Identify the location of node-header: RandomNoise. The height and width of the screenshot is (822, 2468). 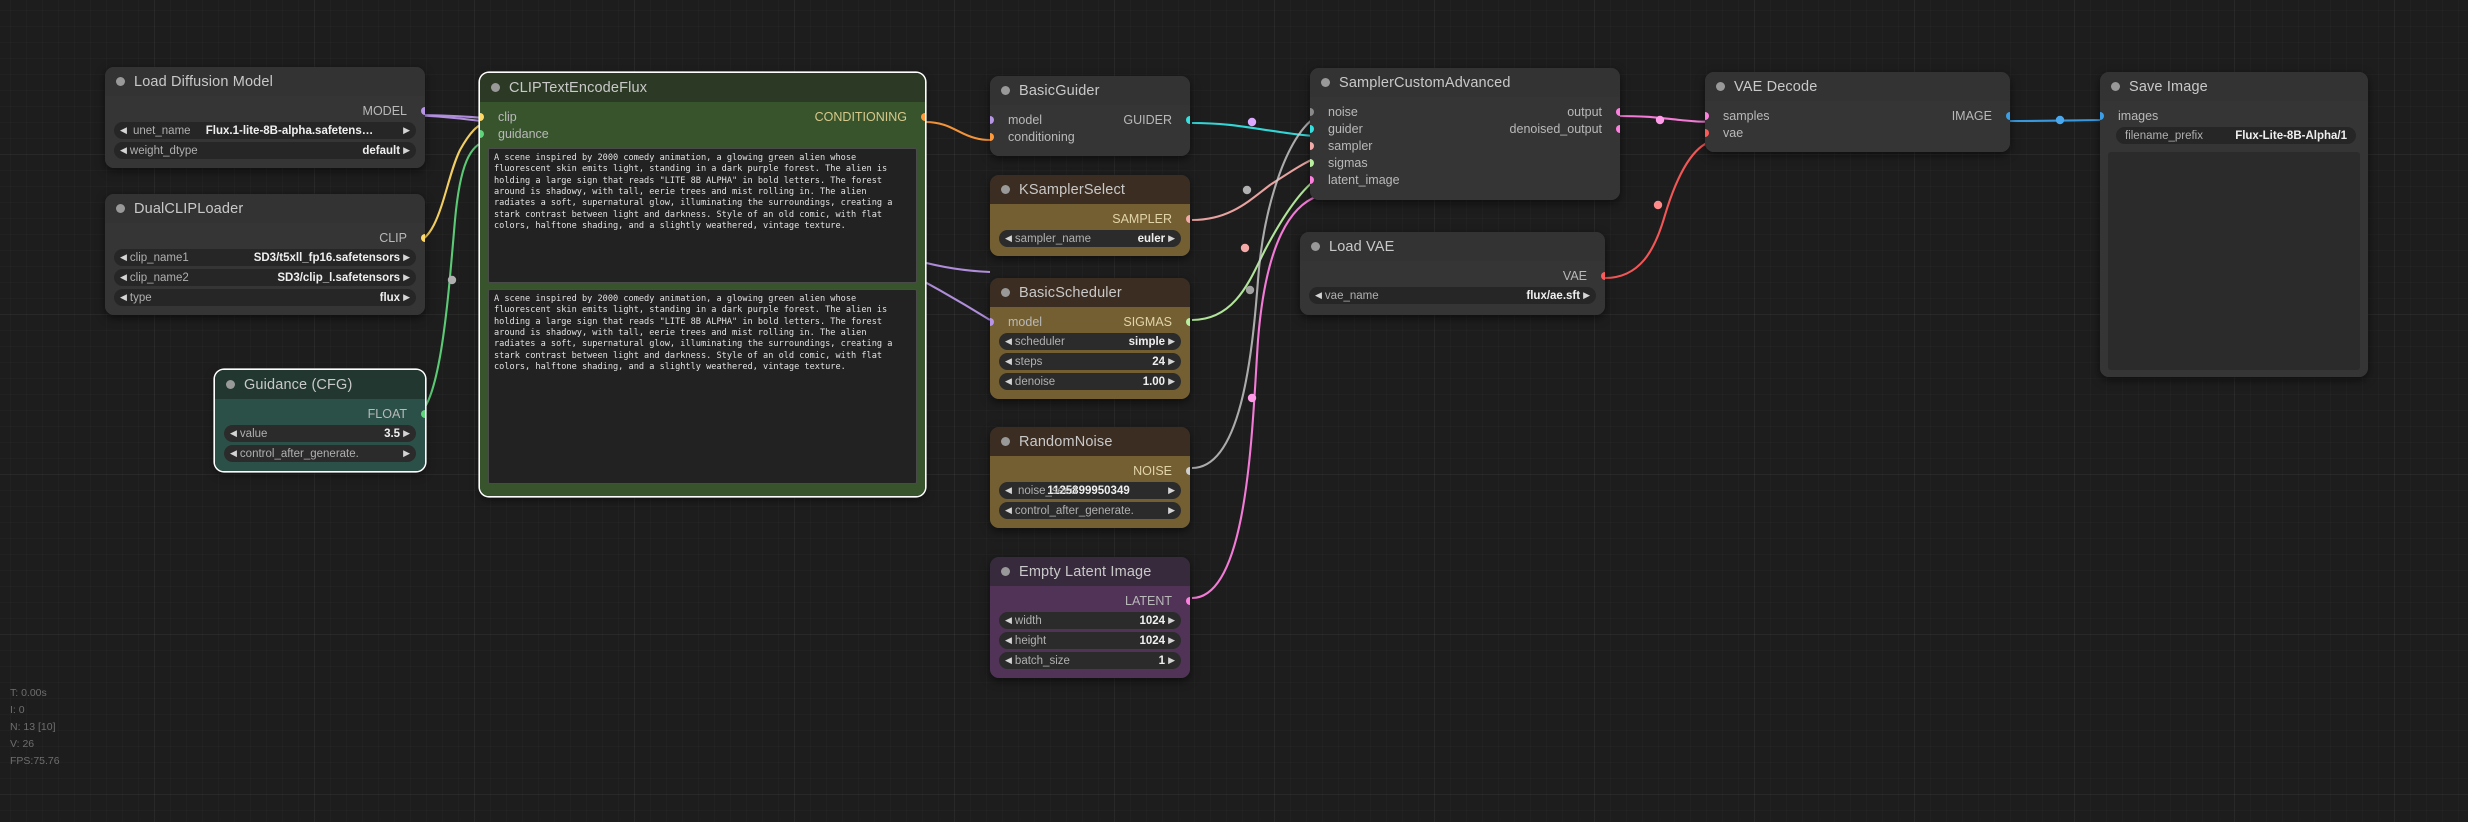
(1090, 441).